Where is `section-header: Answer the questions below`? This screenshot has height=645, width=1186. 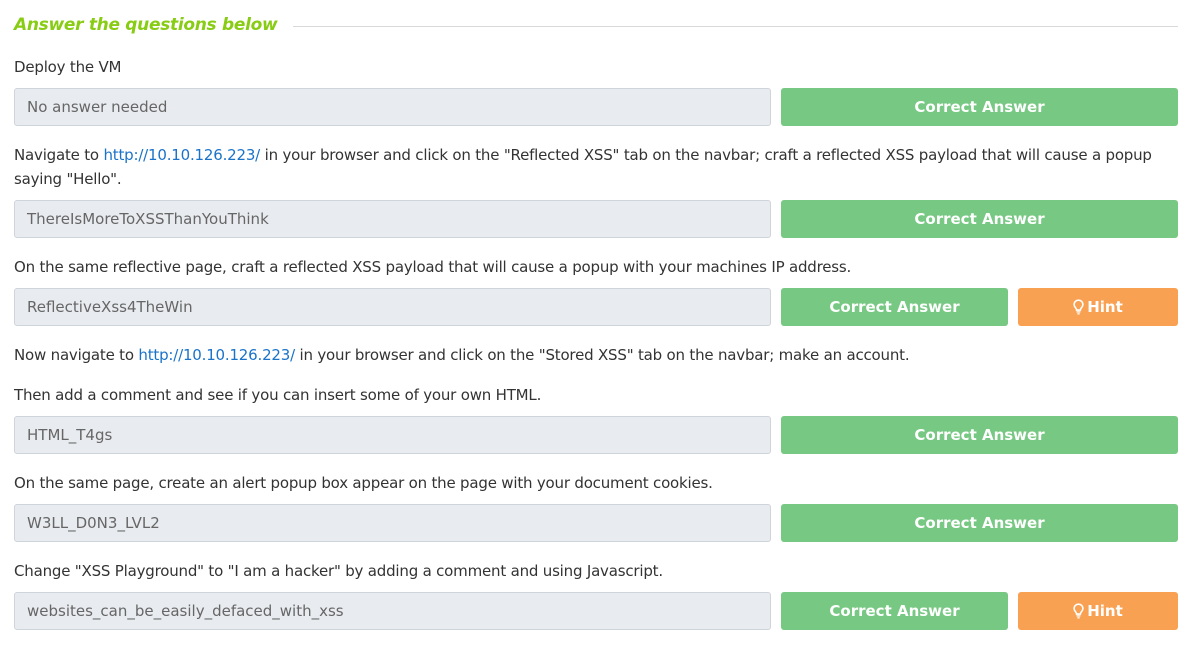
section-header: Answer the questions below is located at coordinates (596, 25).